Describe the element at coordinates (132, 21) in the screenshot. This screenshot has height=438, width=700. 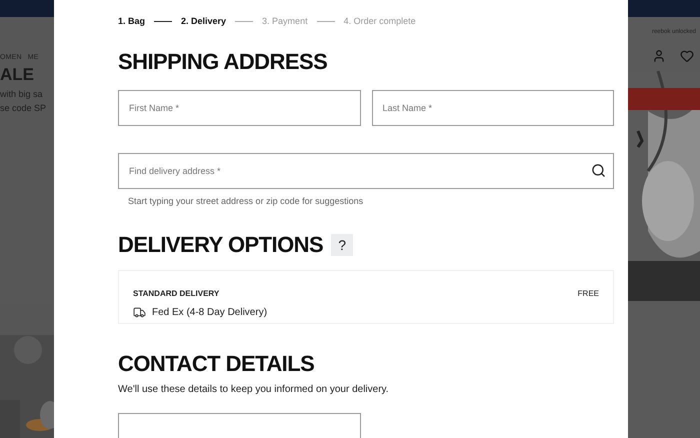
I see `checkout-step: 1. Bag` at that location.